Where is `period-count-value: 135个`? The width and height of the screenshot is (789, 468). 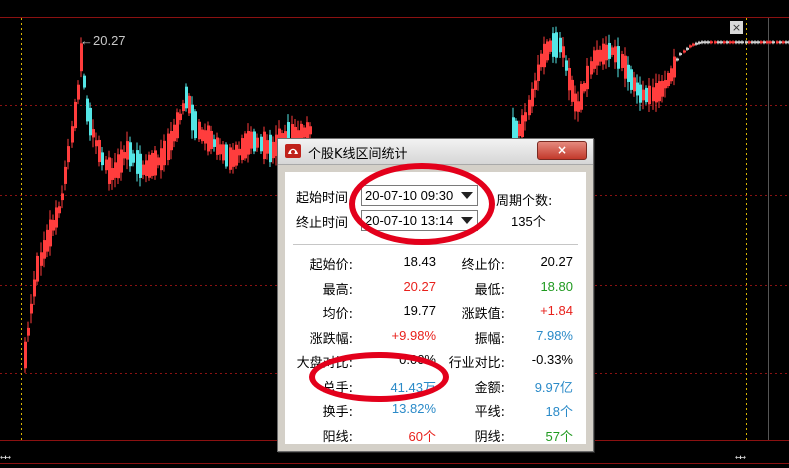
period-count-value: 135个 is located at coordinates (528, 221).